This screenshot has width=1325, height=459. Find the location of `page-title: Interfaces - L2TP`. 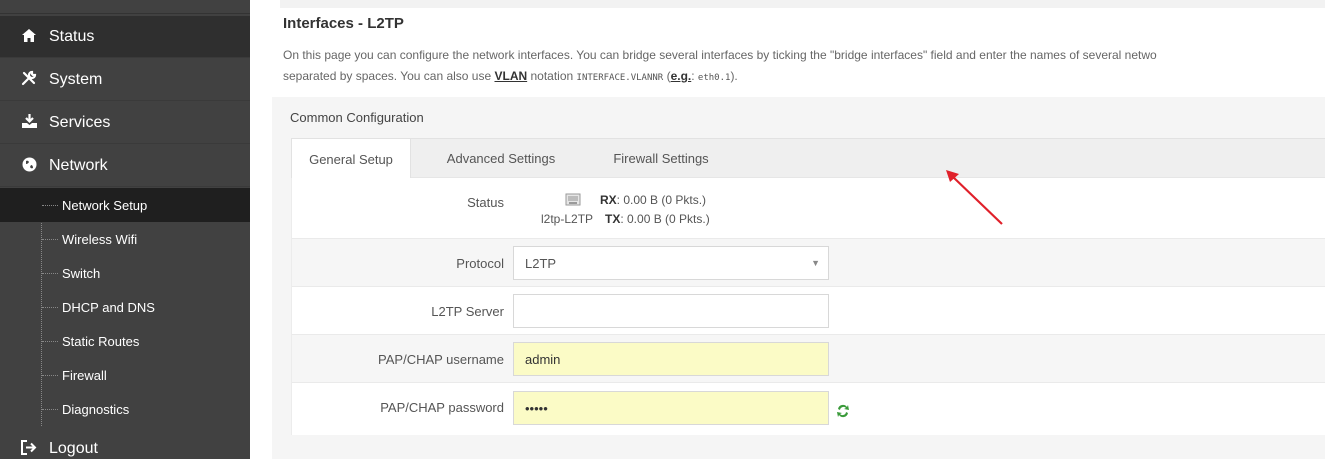

page-title: Interfaces - L2TP is located at coordinates (343, 23).